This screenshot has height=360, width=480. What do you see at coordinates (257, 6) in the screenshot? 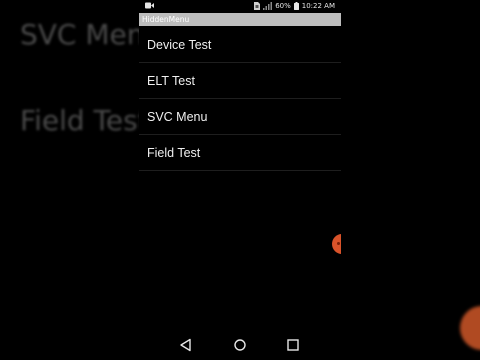
I see `sim-icon` at bounding box center [257, 6].